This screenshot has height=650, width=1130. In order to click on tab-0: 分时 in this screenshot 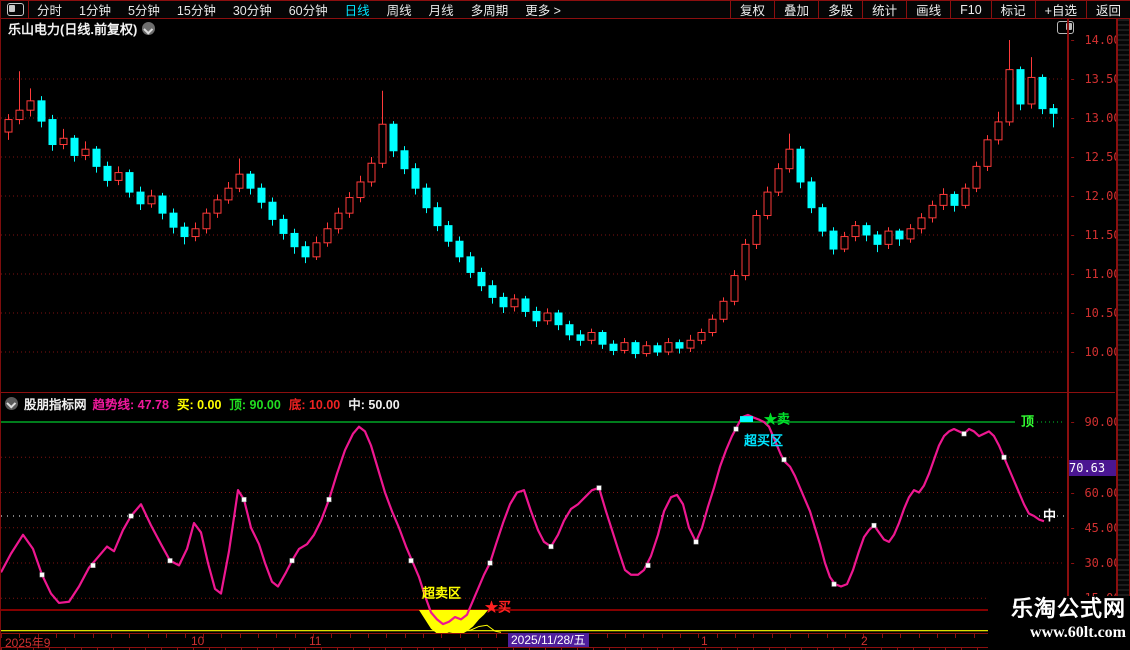, I will do `click(49, 9)`.